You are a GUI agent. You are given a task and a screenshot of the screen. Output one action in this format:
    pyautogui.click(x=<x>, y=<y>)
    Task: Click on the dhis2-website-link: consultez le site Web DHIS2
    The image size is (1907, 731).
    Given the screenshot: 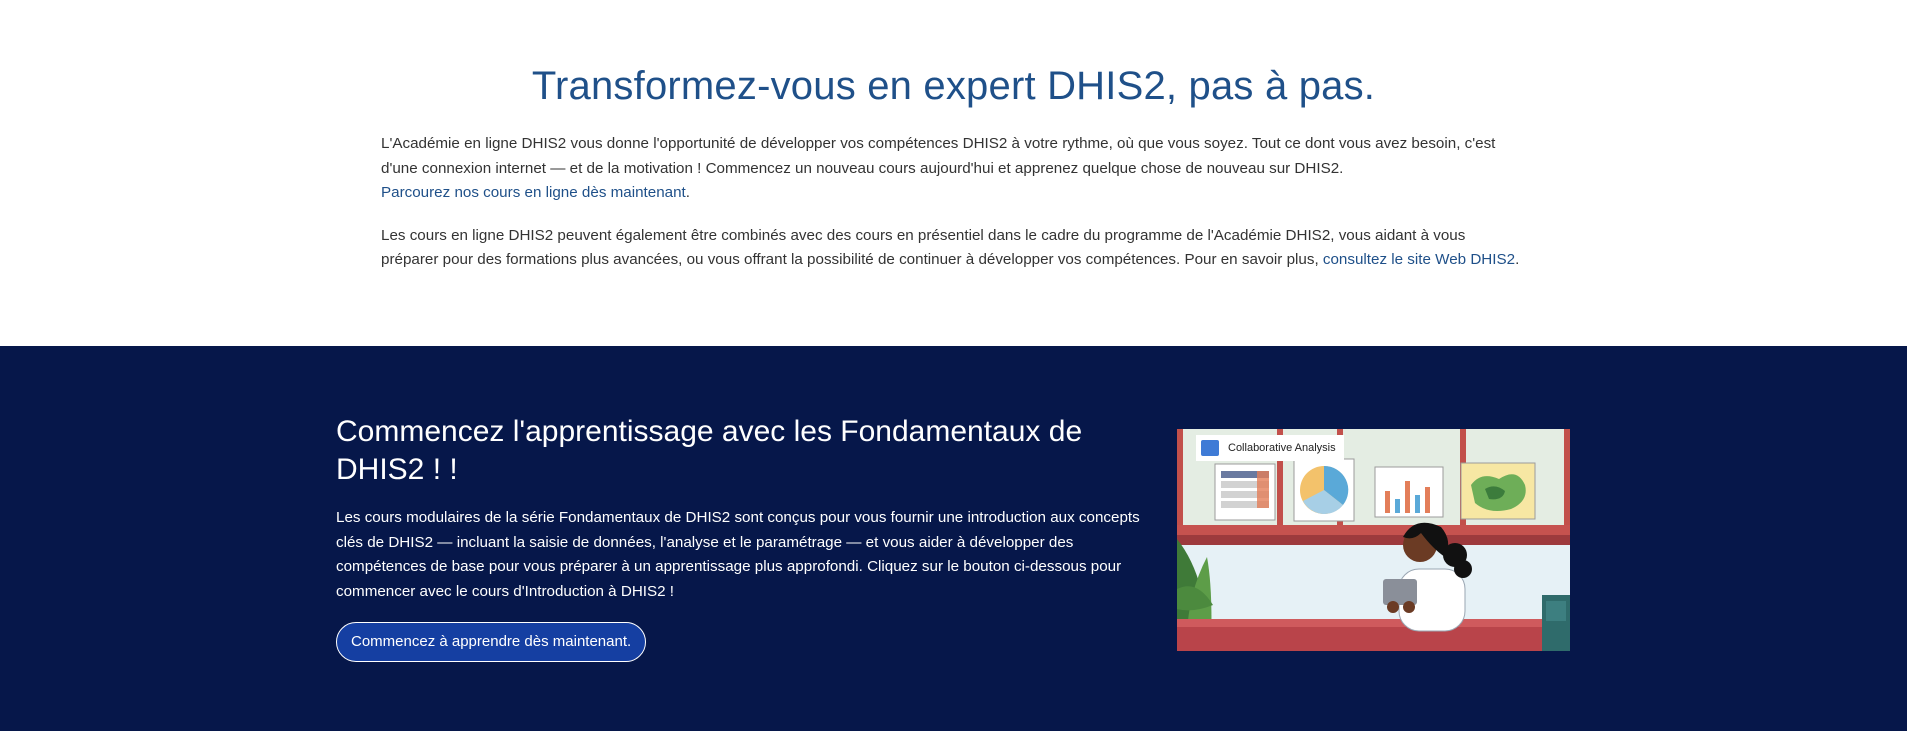 What is the action you would take?
    pyautogui.click(x=1419, y=259)
    